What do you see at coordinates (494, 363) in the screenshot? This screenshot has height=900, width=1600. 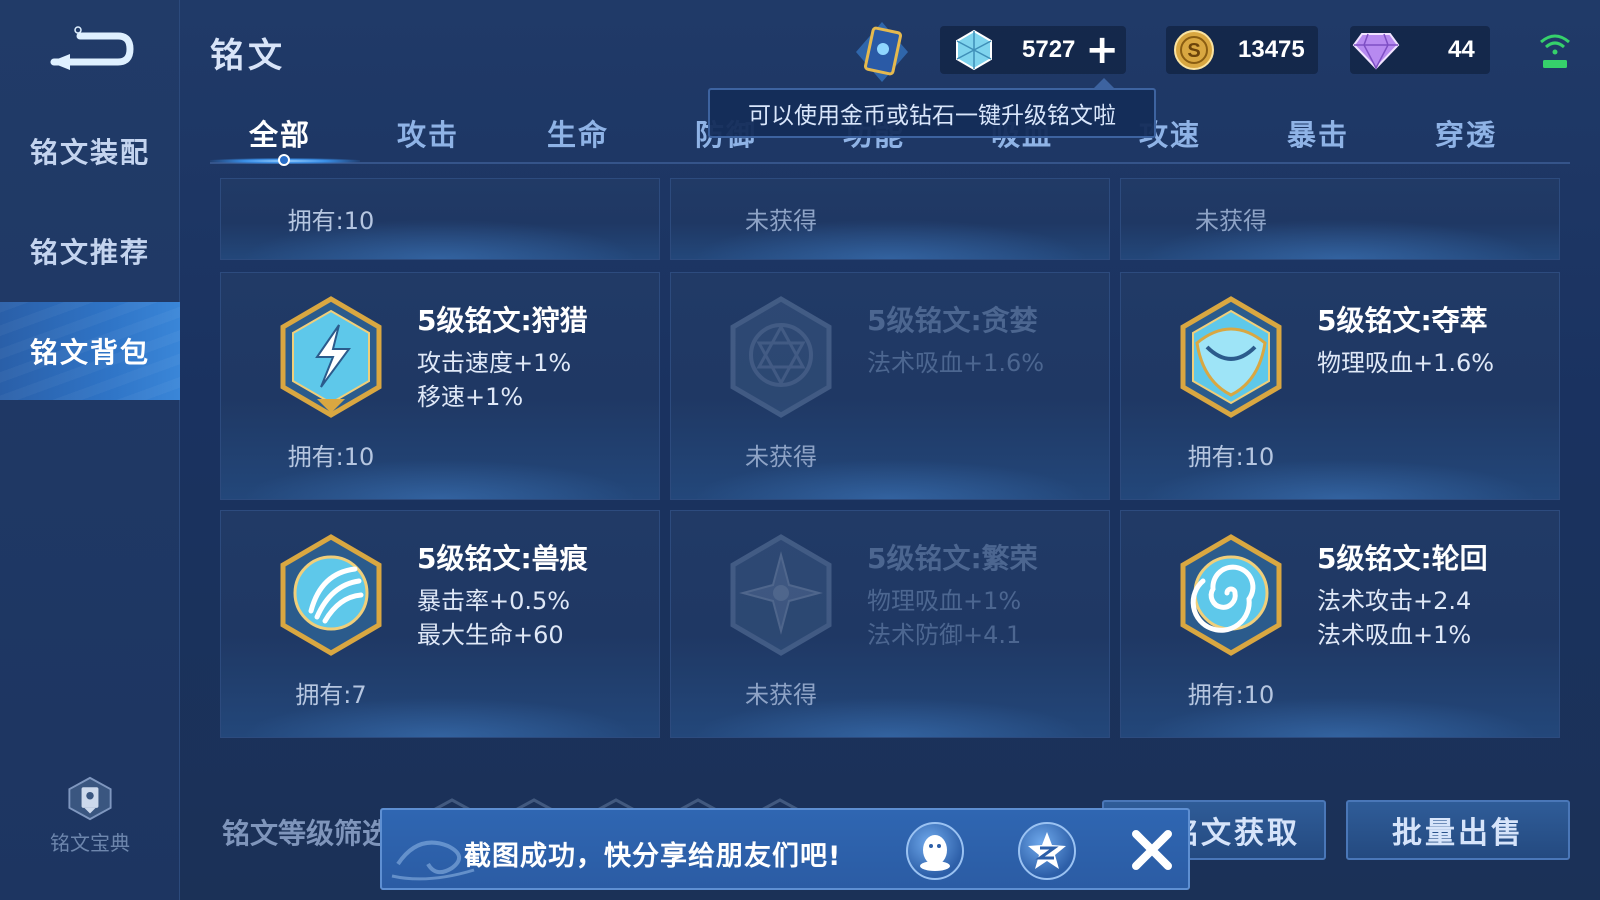 I see `inscription-stat: 攻击速度+1%` at bounding box center [494, 363].